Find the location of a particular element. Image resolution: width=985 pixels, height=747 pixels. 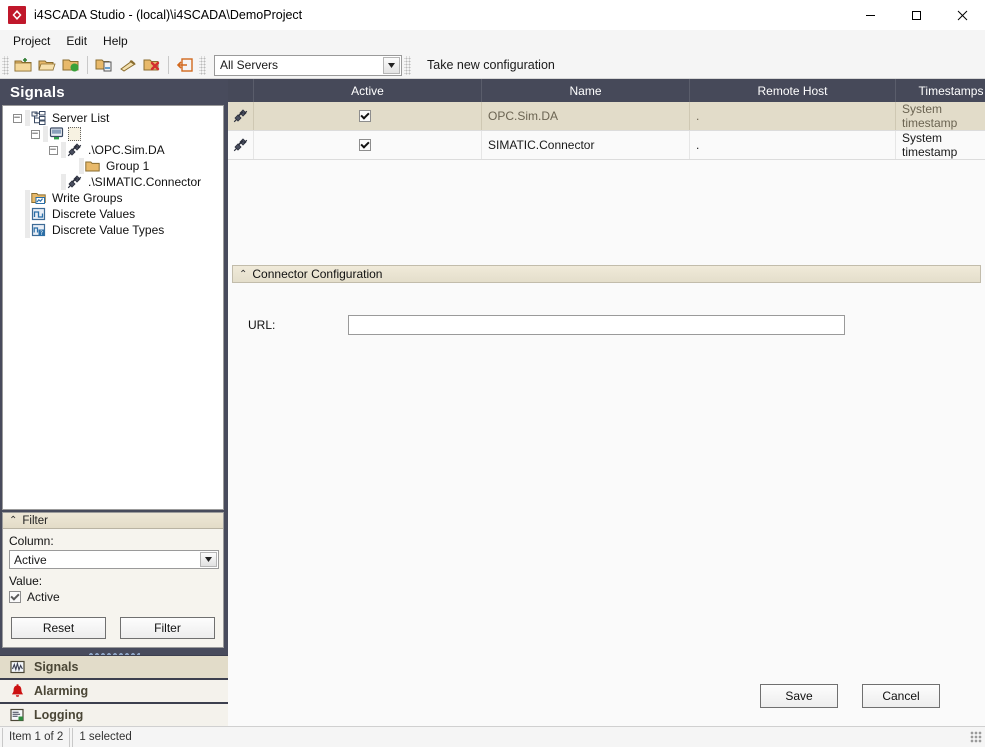

column-header-remote-host: Remote Host is located at coordinates (793, 90).